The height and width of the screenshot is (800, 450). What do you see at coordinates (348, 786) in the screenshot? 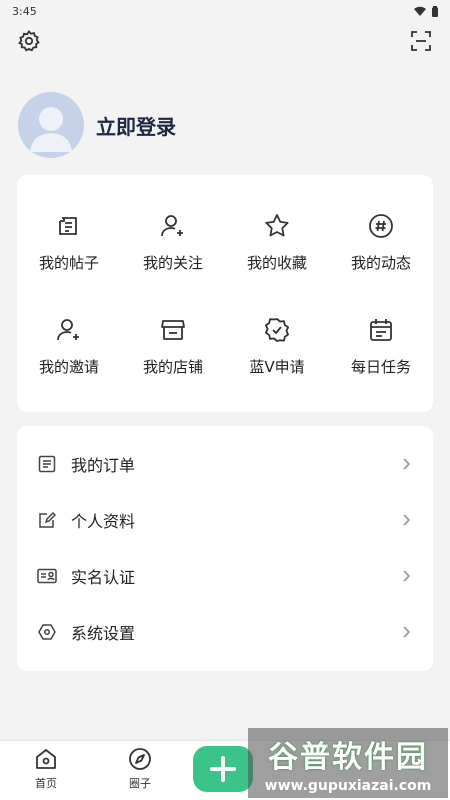
I see `watermark-url: www.gupuxiazai.com` at bounding box center [348, 786].